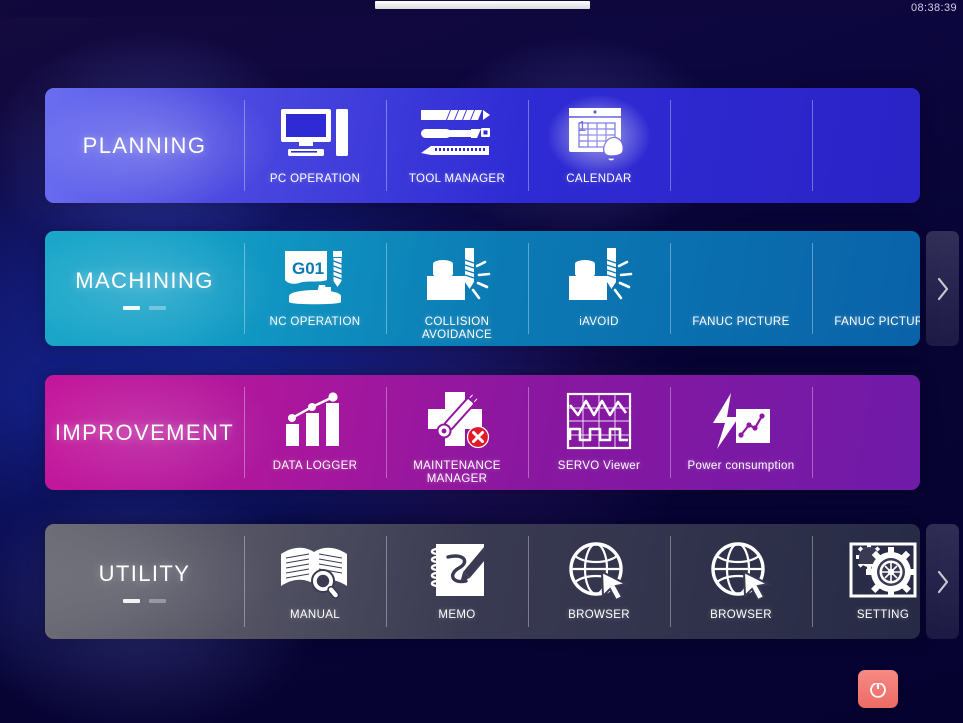  I want to click on tile-planning-tool-manager: TOOL MANAGER, so click(457, 145).